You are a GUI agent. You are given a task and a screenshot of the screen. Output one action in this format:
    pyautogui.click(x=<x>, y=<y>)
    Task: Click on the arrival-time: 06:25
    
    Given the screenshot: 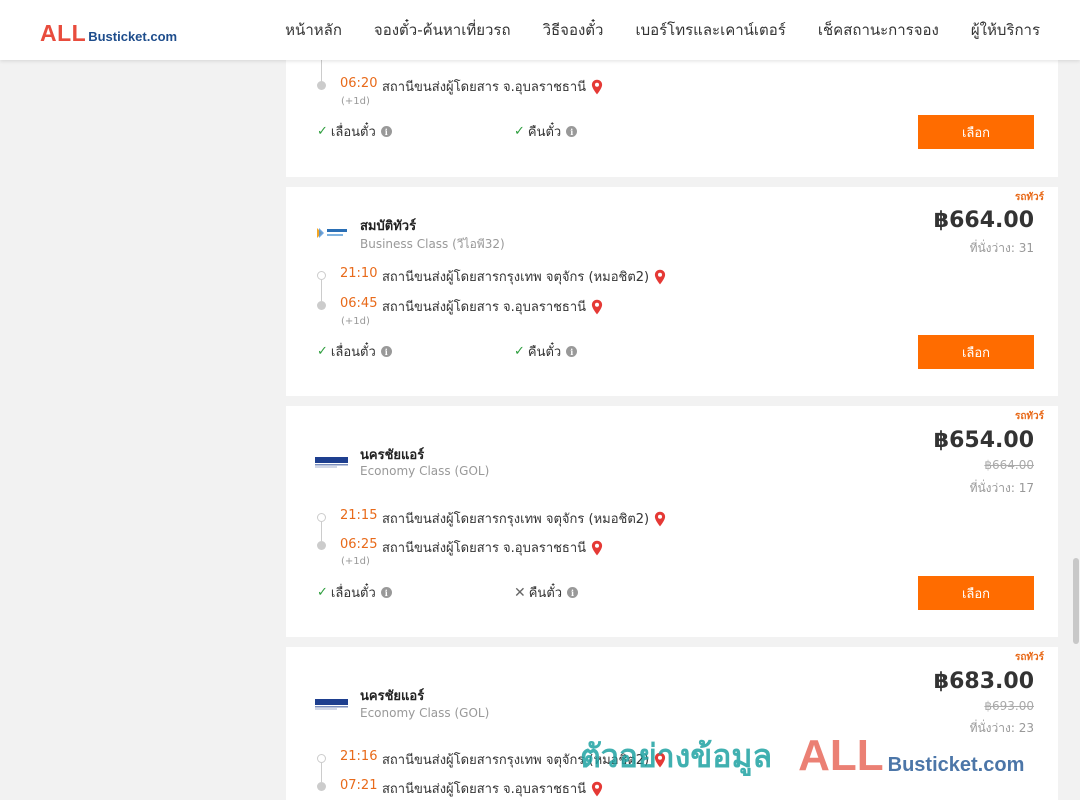 What is the action you would take?
    pyautogui.click(x=359, y=544)
    